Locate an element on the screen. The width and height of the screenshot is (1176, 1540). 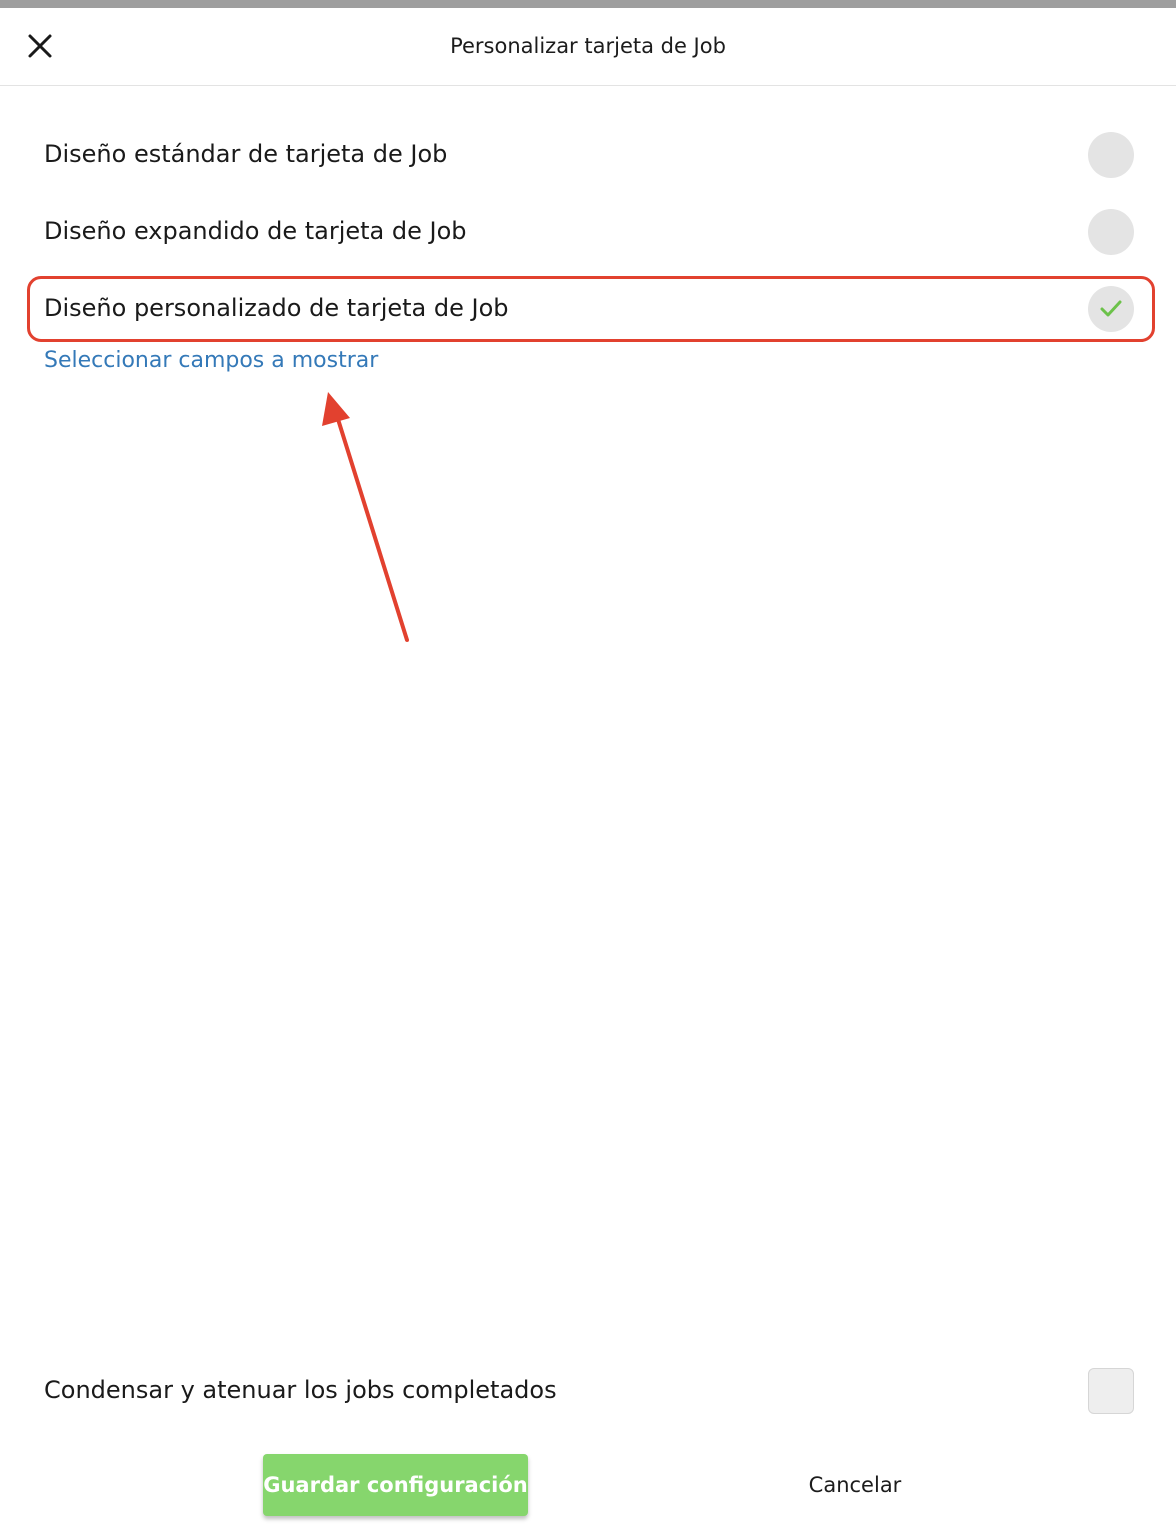
window-top-strip is located at coordinates (588, 4).